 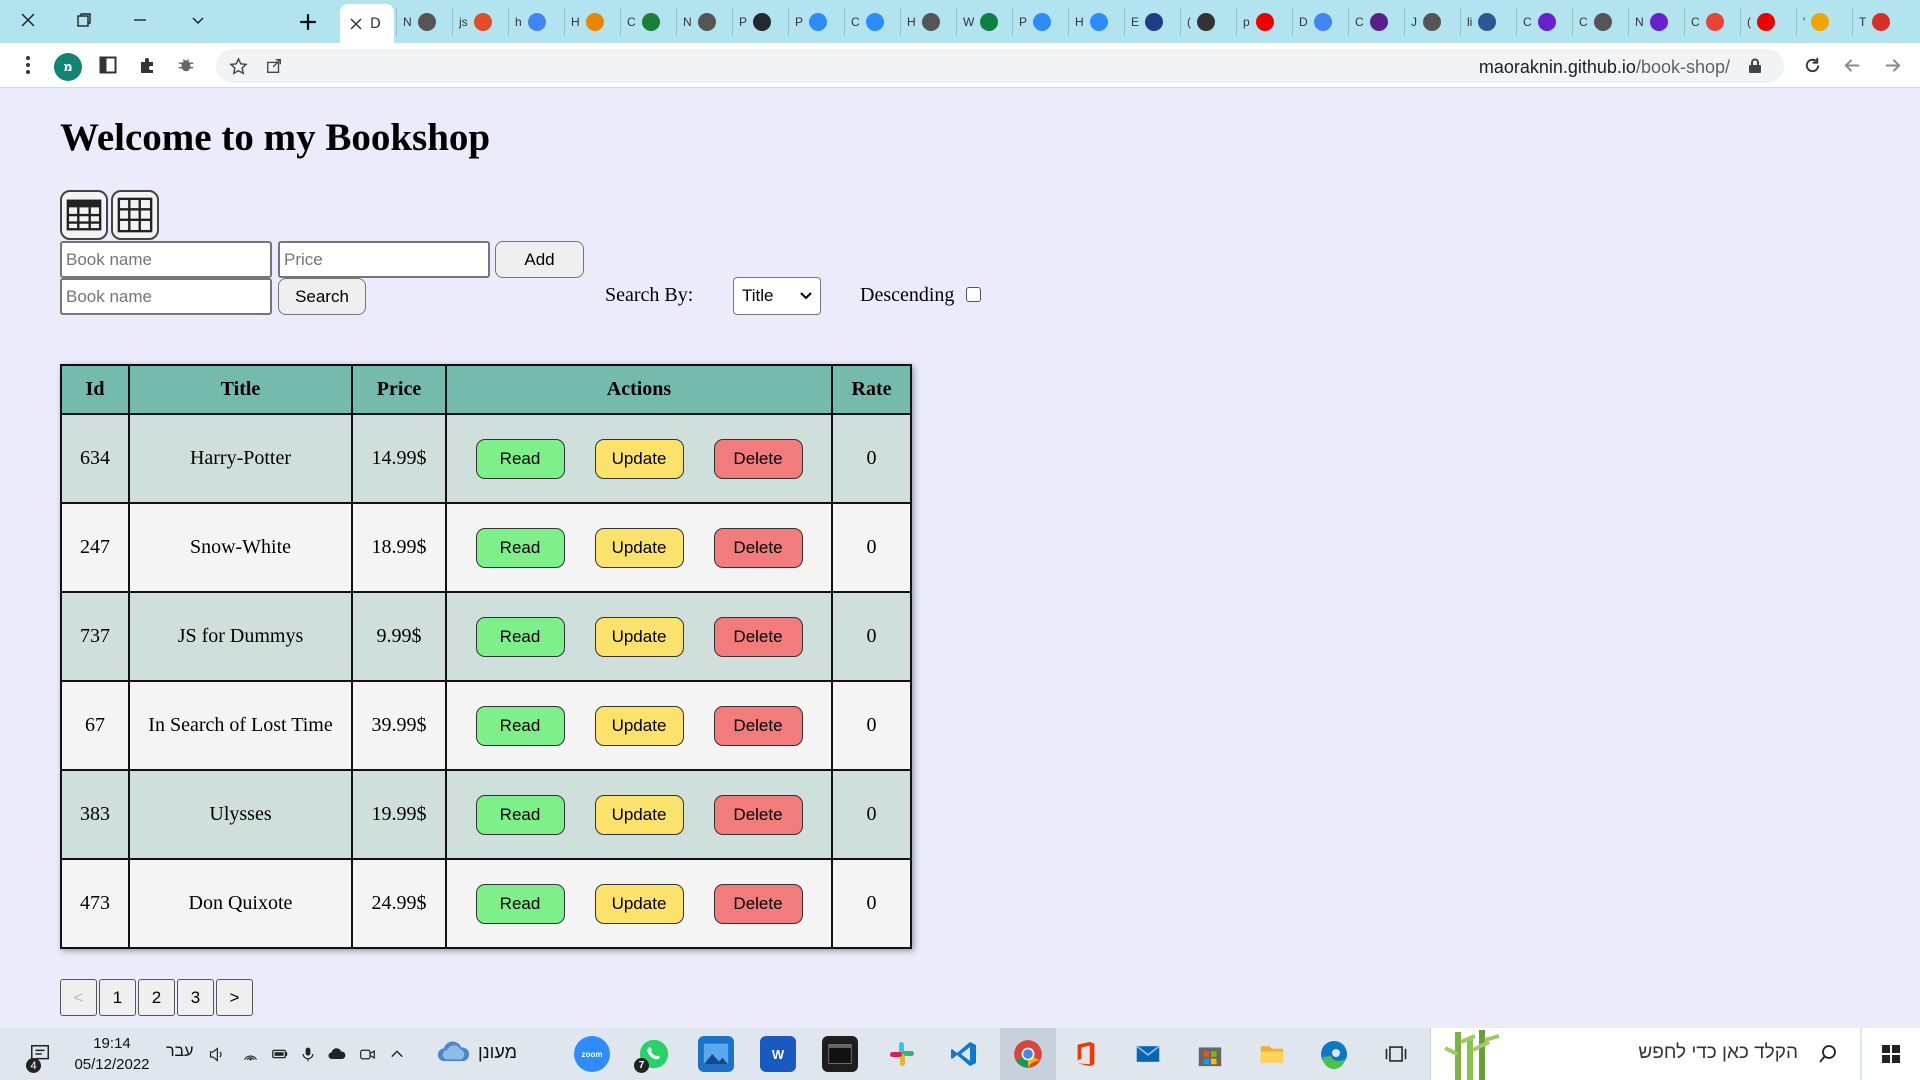 I want to click on volume-button, so click(x=216, y=1054).